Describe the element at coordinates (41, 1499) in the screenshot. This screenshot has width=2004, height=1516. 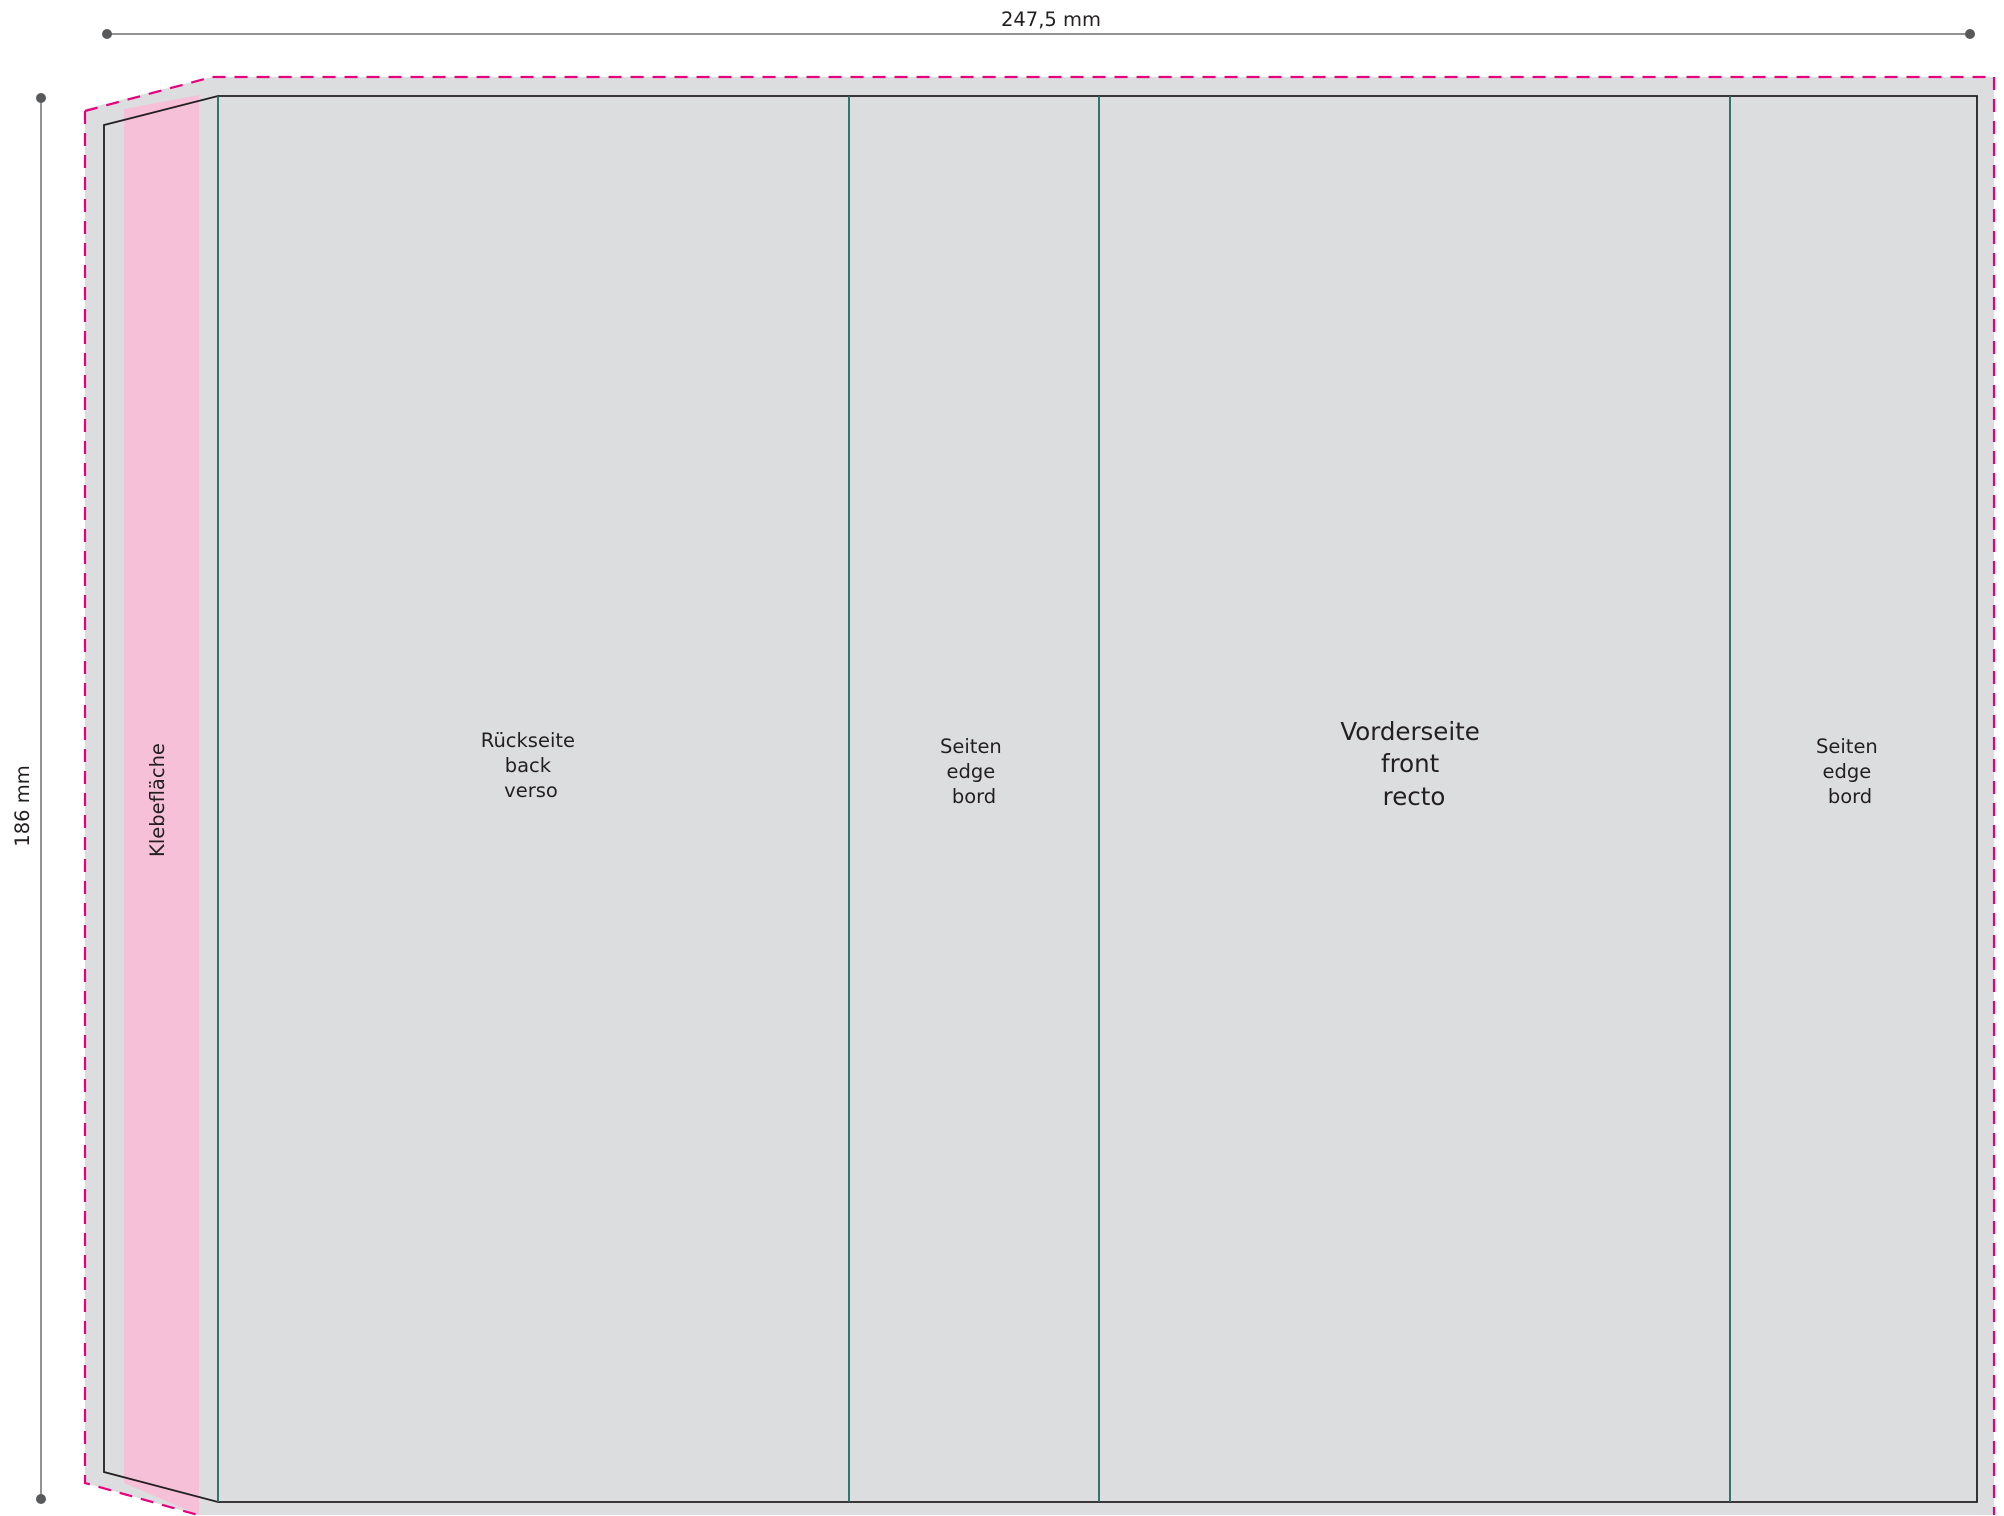
I see `height-dimension-end-dot` at that location.